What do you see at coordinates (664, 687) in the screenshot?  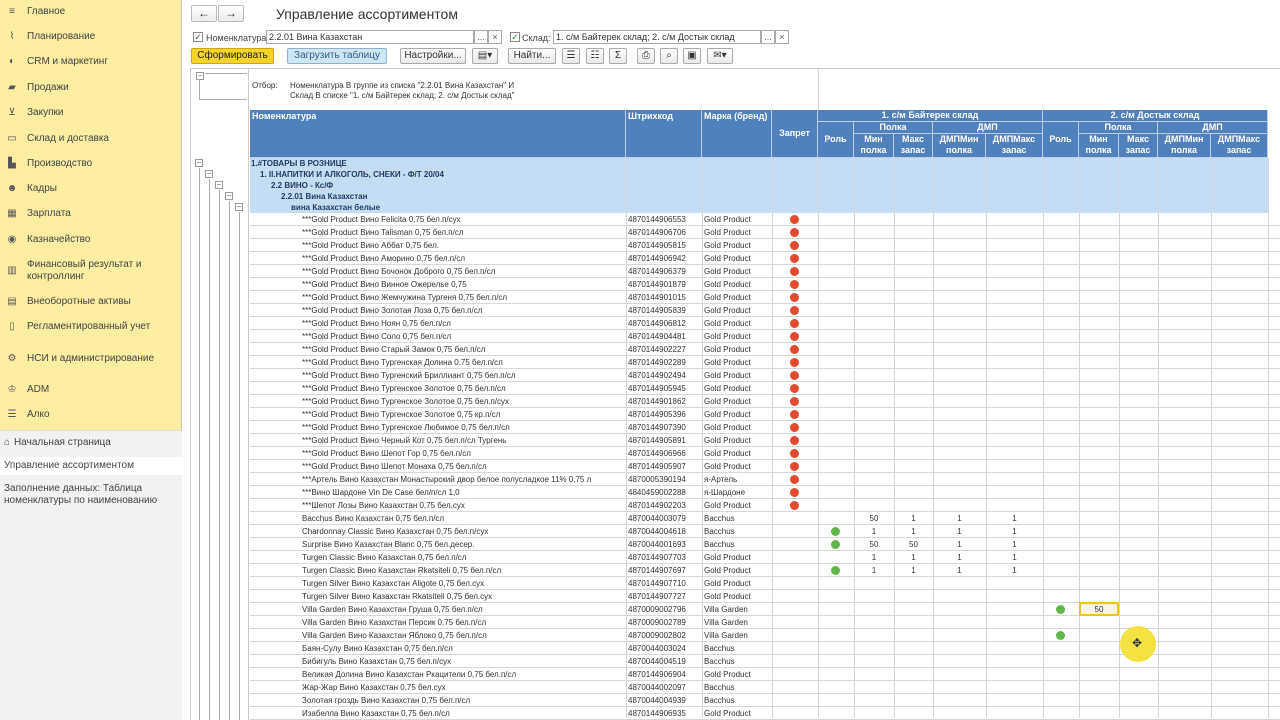 I see `cell-barcode: 4870044002097` at bounding box center [664, 687].